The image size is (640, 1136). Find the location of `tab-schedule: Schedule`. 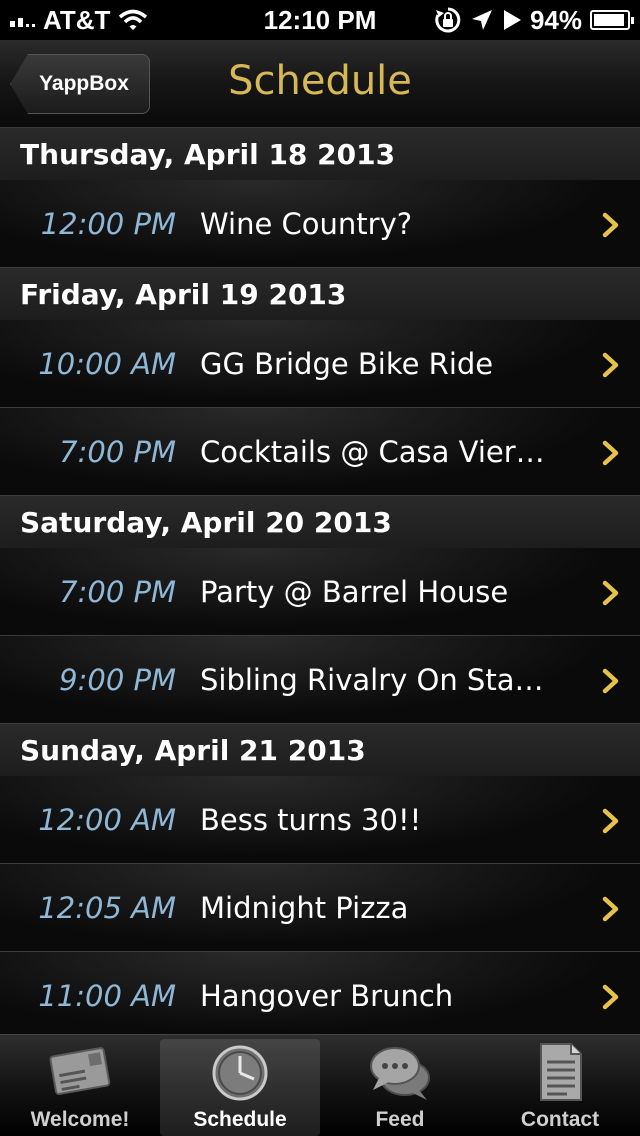

tab-schedule: Schedule is located at coordinates (240, 1087).